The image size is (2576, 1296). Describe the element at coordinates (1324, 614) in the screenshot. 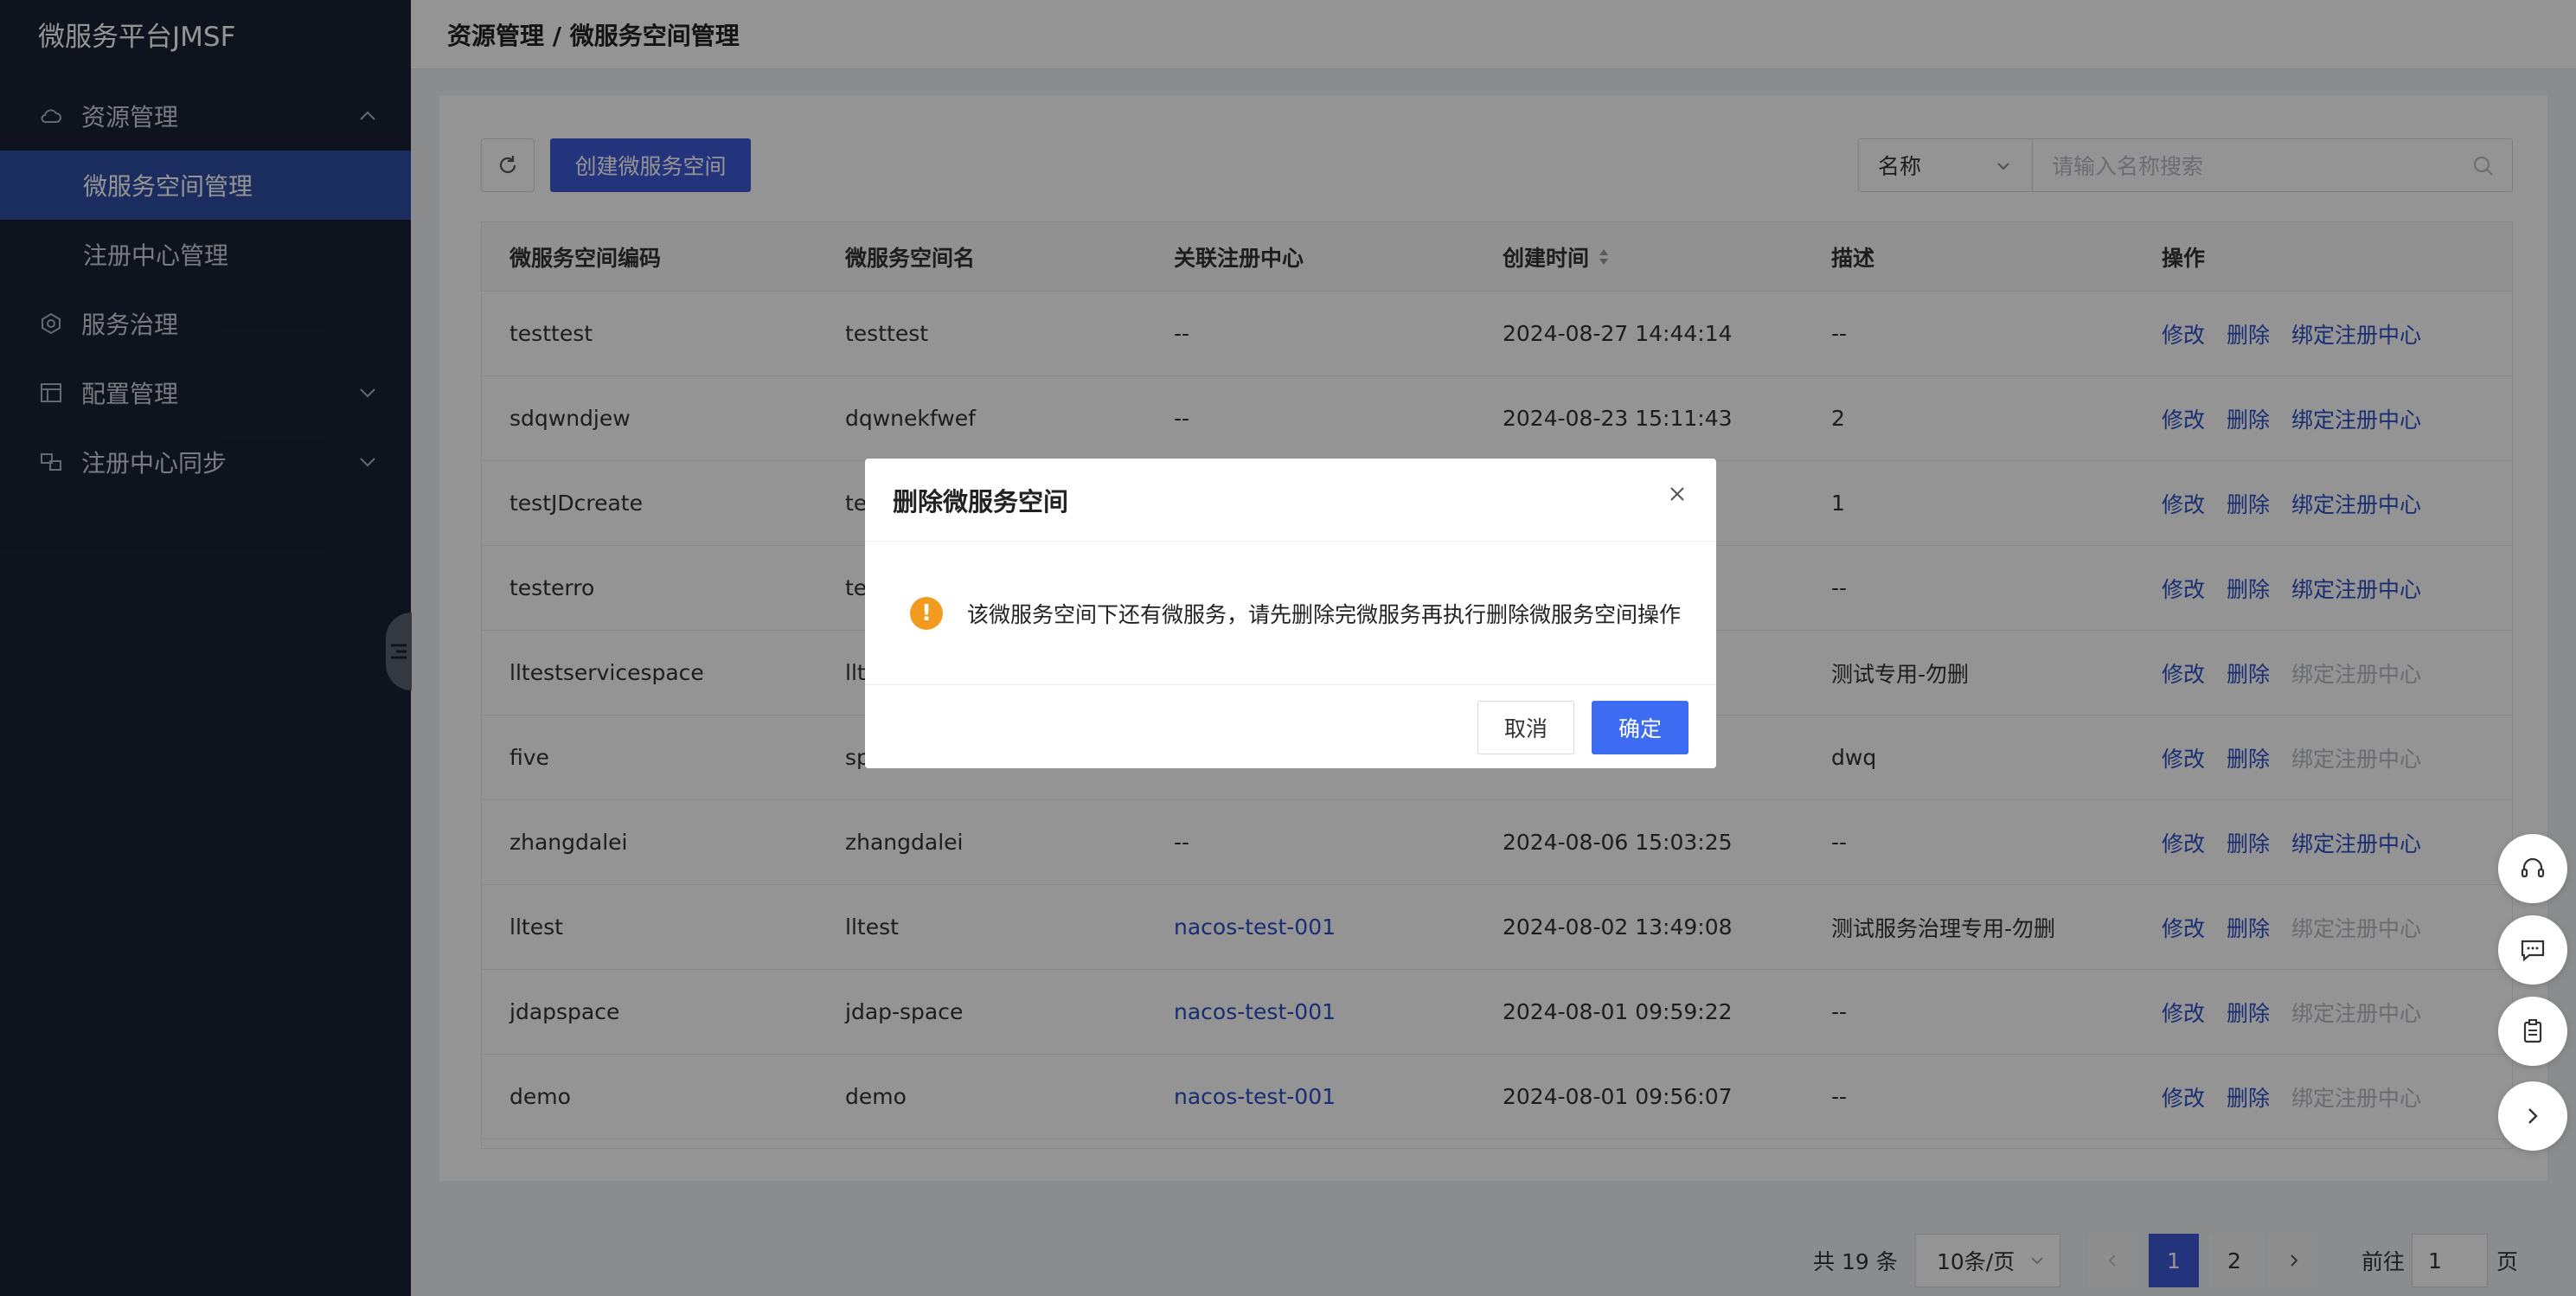

I see `dialog-message: 该微服务空间下还有微服务，请先删除完微服务再执行删除微服务空间操作` at that location.